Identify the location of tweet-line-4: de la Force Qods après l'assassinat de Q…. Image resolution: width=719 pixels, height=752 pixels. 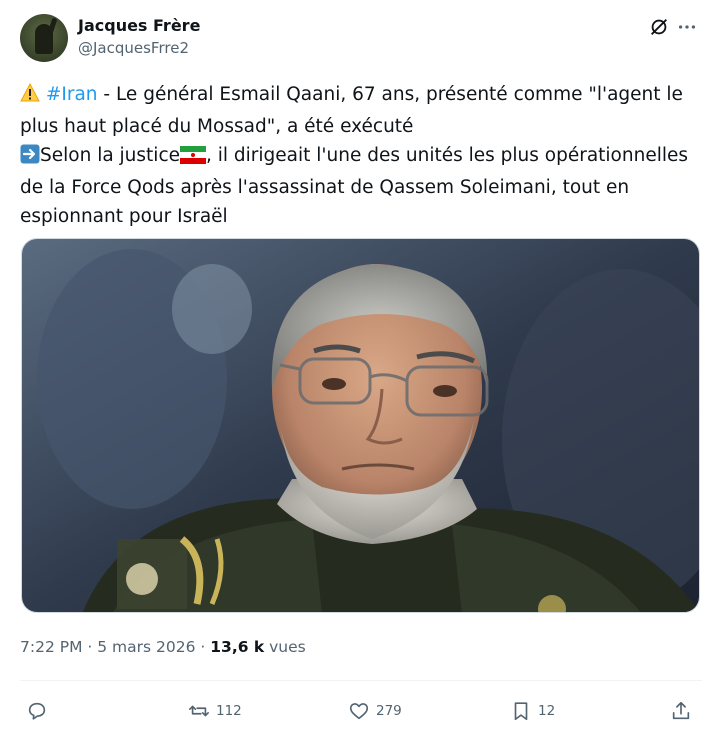
(325, 187).